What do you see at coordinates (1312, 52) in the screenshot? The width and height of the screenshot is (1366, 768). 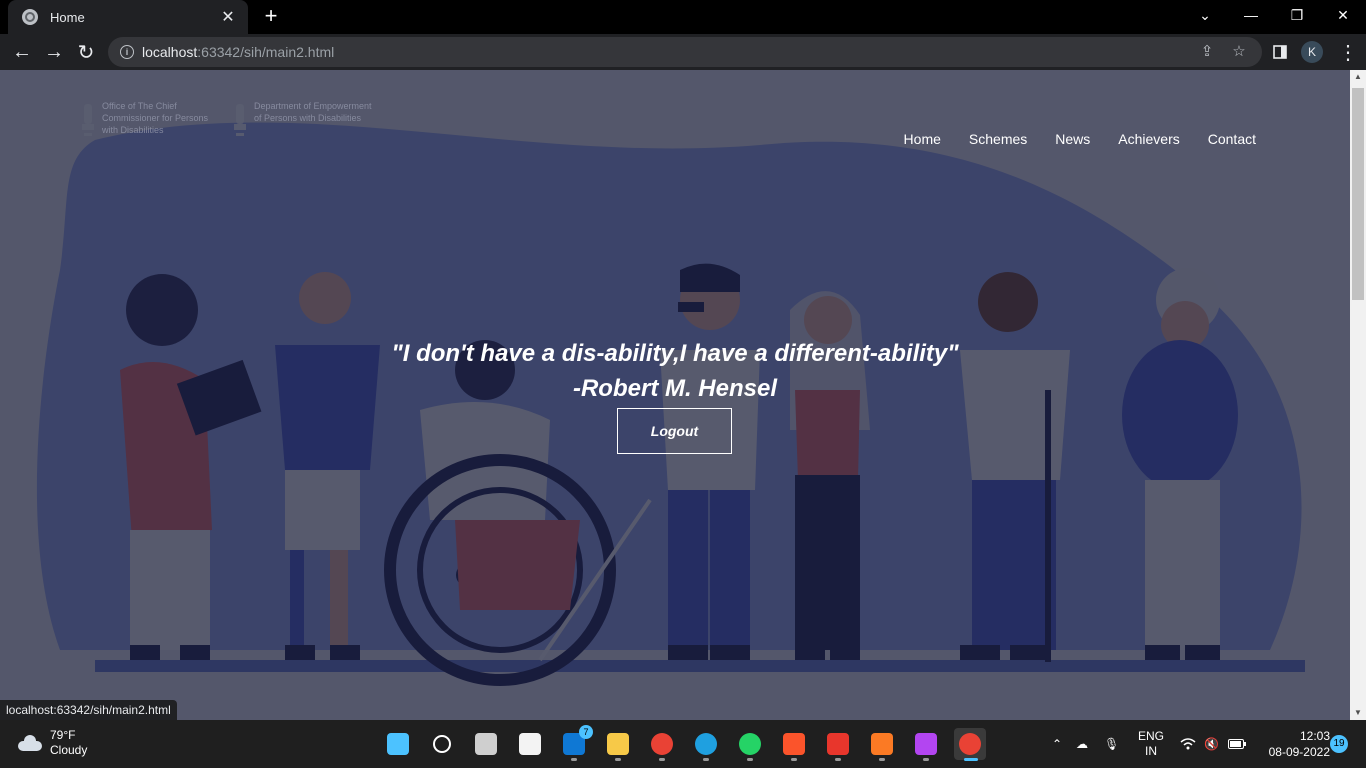 I see `profile-avatar: K` at bounding box center [1312, 52].